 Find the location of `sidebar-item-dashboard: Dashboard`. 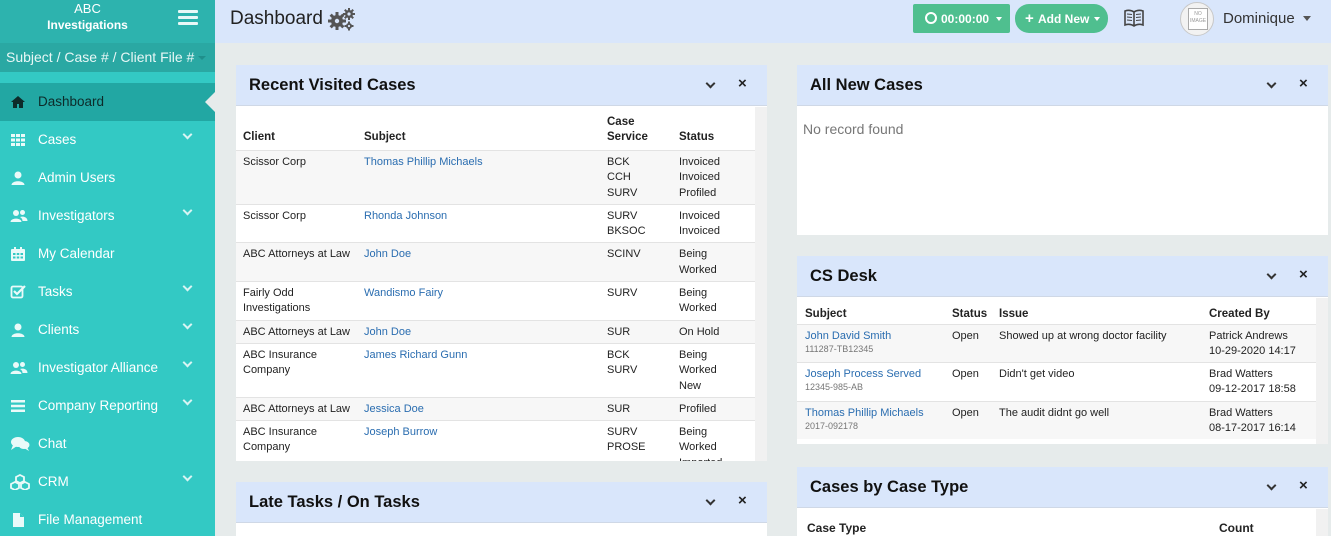

sidebar-item-dashboard: Dashboard is located at coordinates (108, 102).